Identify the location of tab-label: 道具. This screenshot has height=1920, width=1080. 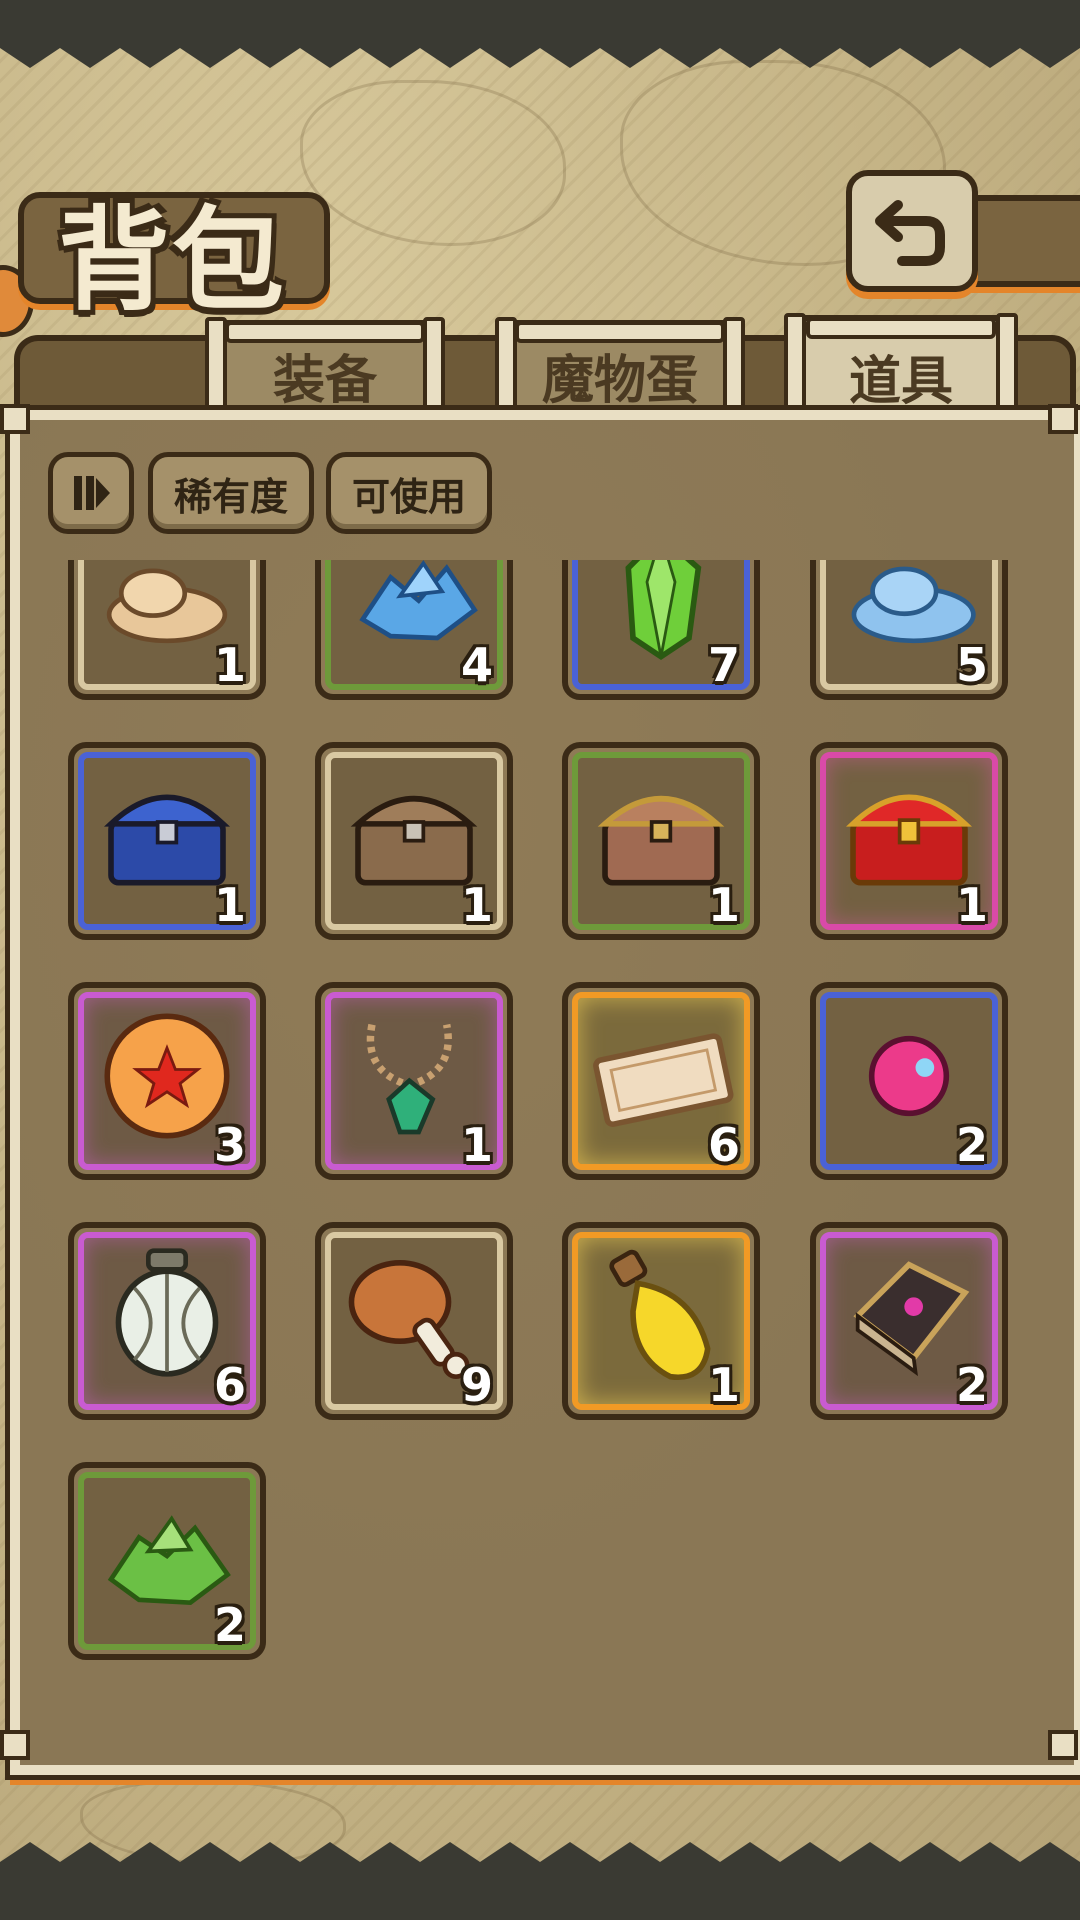
(900, 381).